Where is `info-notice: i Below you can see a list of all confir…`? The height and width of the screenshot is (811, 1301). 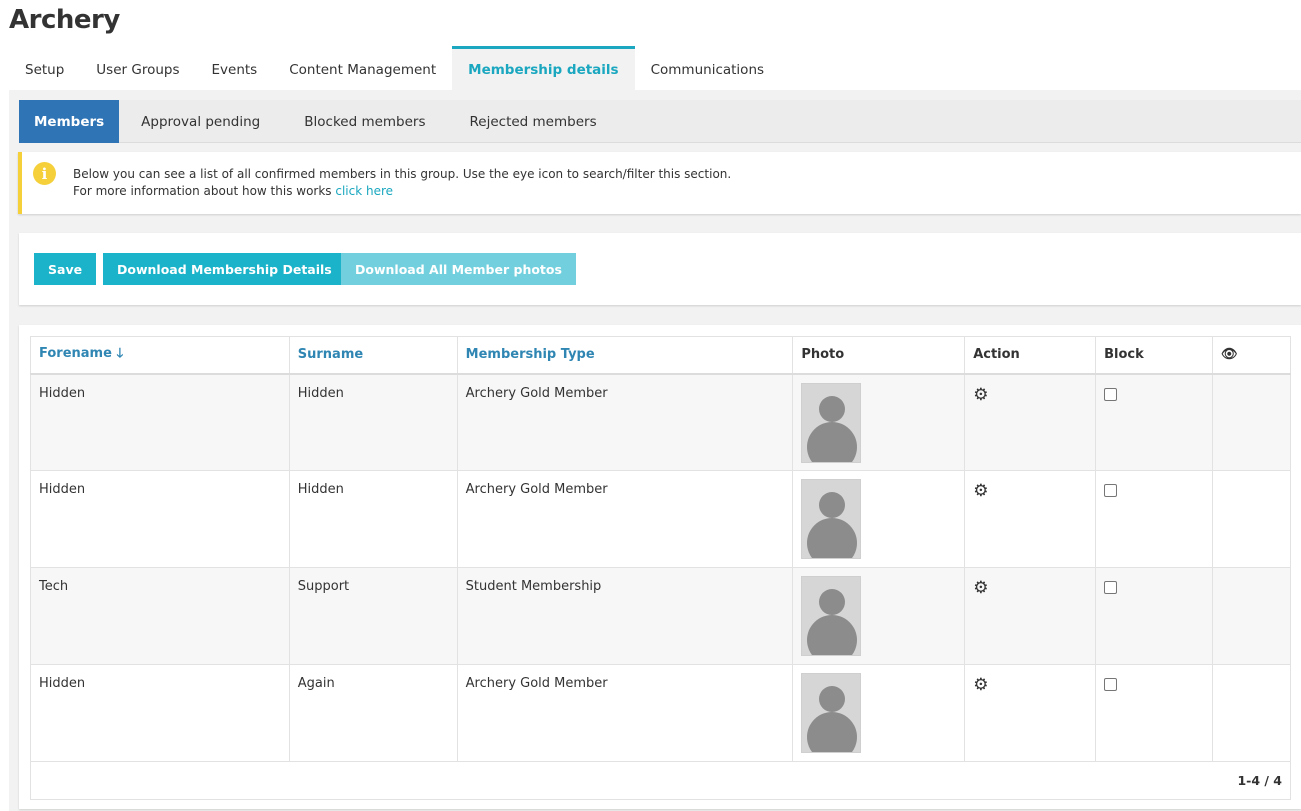
info-notice: i Below you can see a list of all confir… is located at coordinates (659, 183).